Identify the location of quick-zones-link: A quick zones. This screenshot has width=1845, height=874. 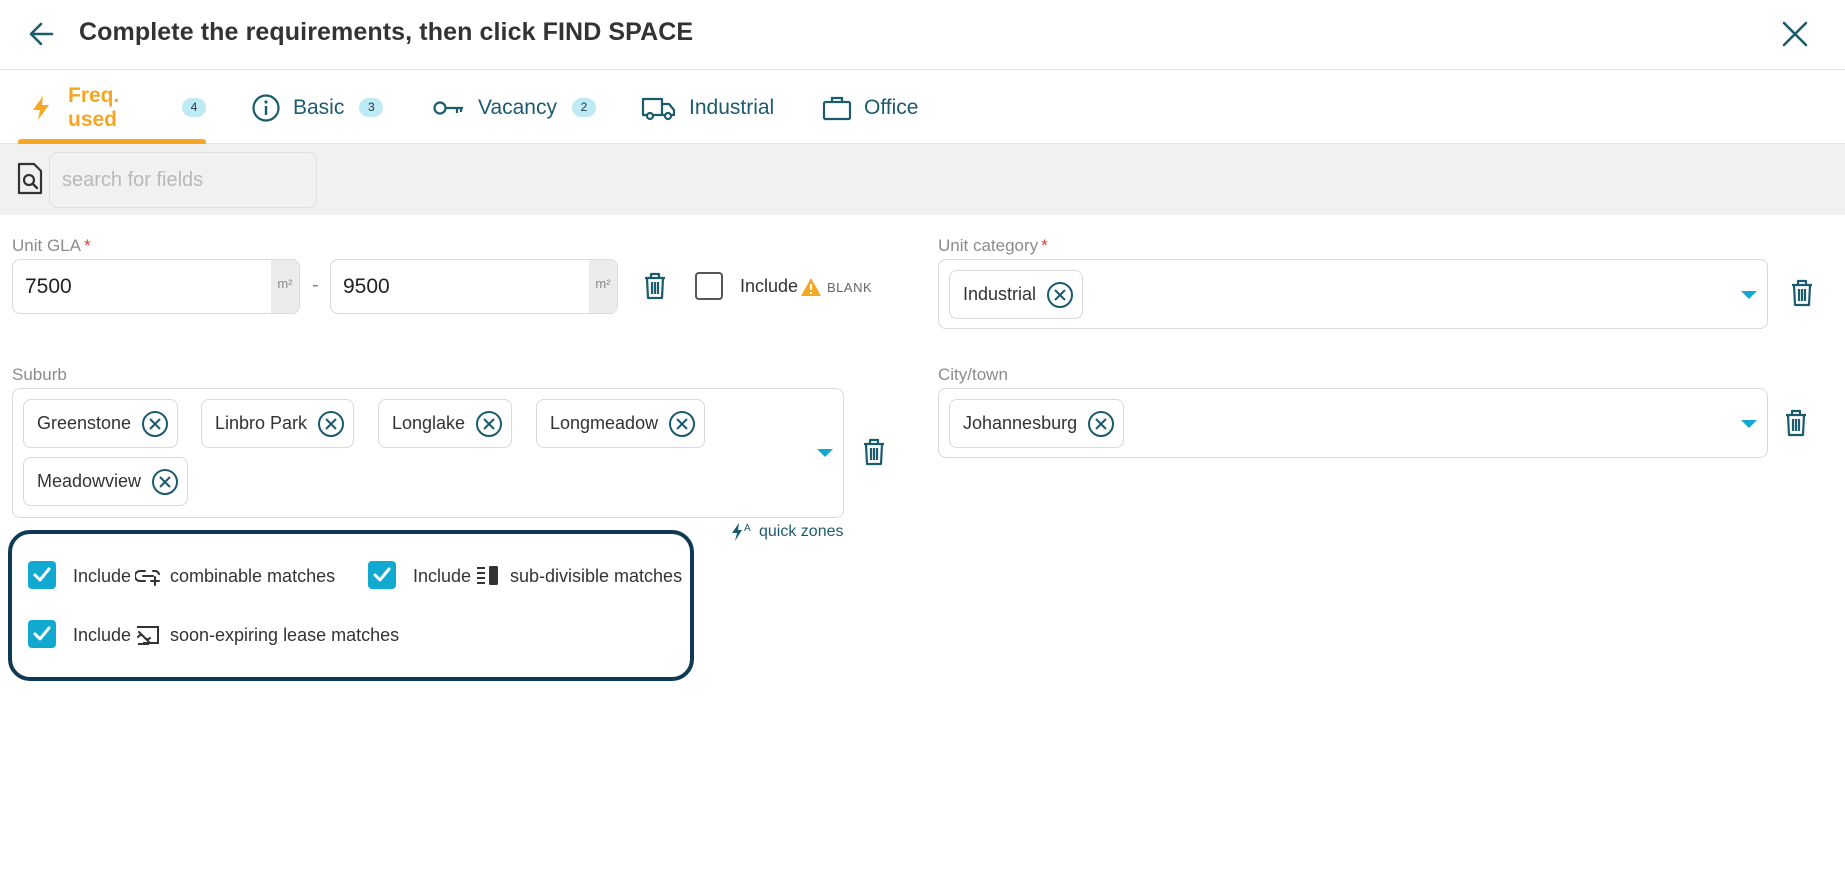
(787, 532).